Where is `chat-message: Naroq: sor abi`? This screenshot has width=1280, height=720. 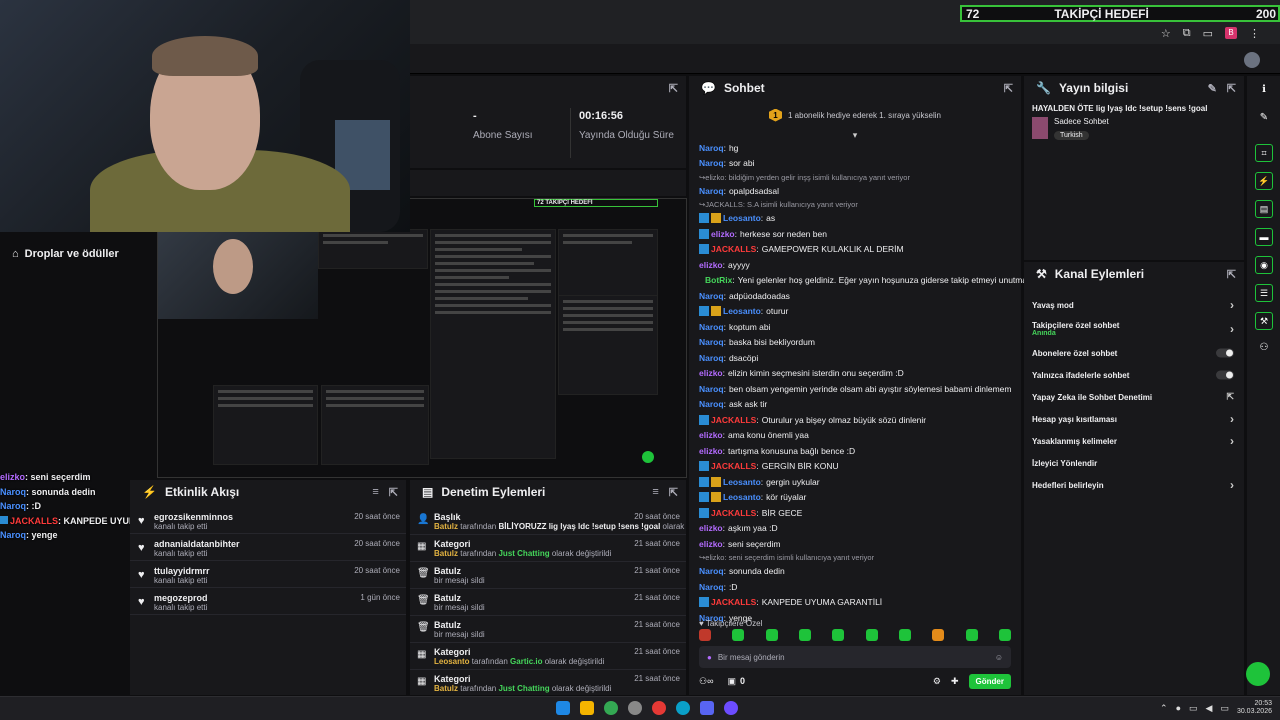
chat-message: Naroq: sor abi is located at coordinates (855, 164).